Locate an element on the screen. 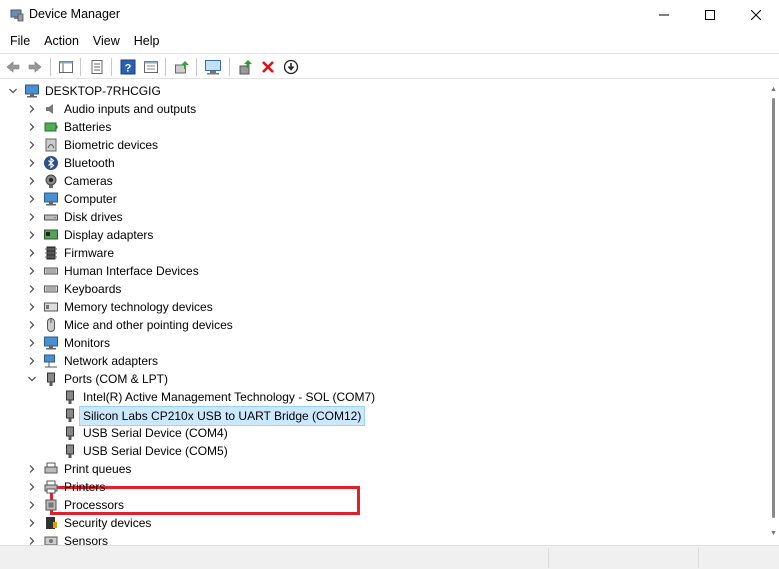 The image size is (779, 569). view-button is located at coordinates (151, 67).